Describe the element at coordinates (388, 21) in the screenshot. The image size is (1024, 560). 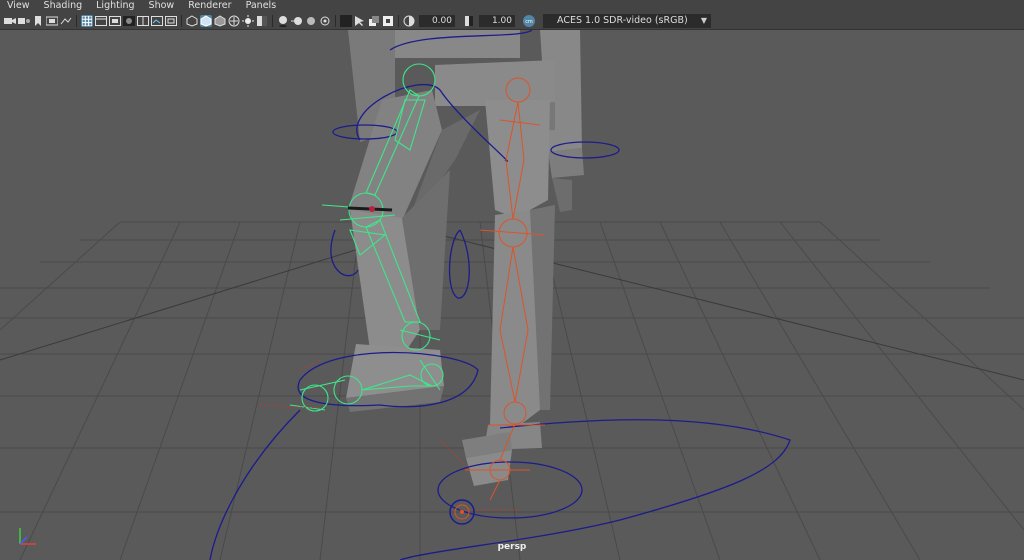
I see `xray-joints-icon` at that location.